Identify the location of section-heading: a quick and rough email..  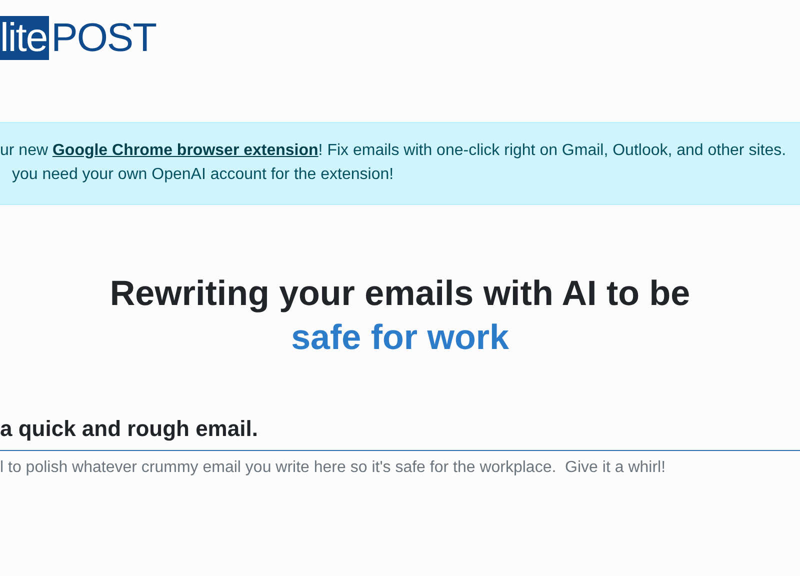
(129, 429).